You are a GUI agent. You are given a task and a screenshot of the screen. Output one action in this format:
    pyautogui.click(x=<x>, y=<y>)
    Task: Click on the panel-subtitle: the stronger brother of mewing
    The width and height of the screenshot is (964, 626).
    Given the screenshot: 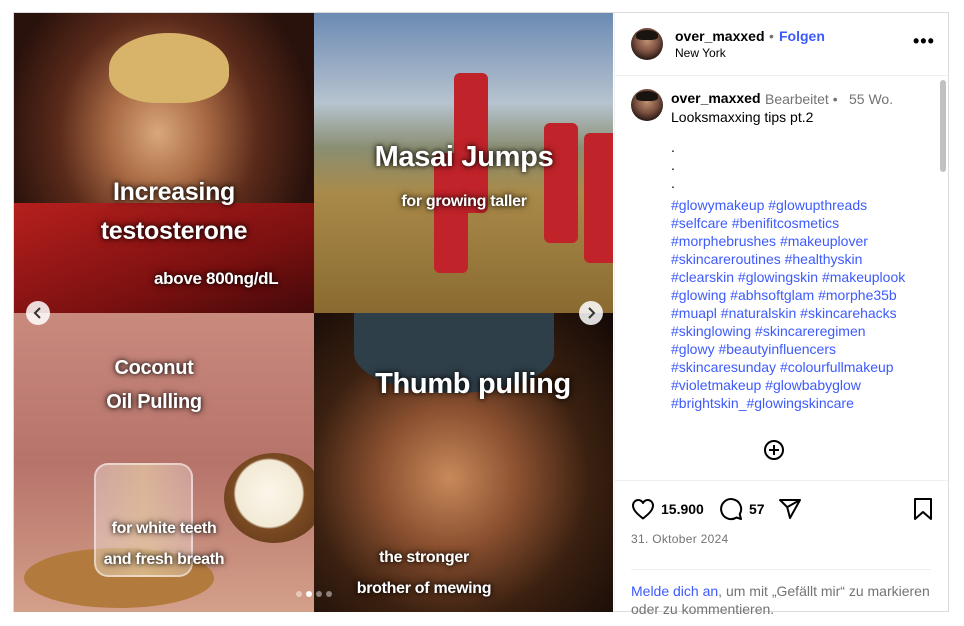 What is the action you would take?
    pyautogui.click(x=424, y=573)
    